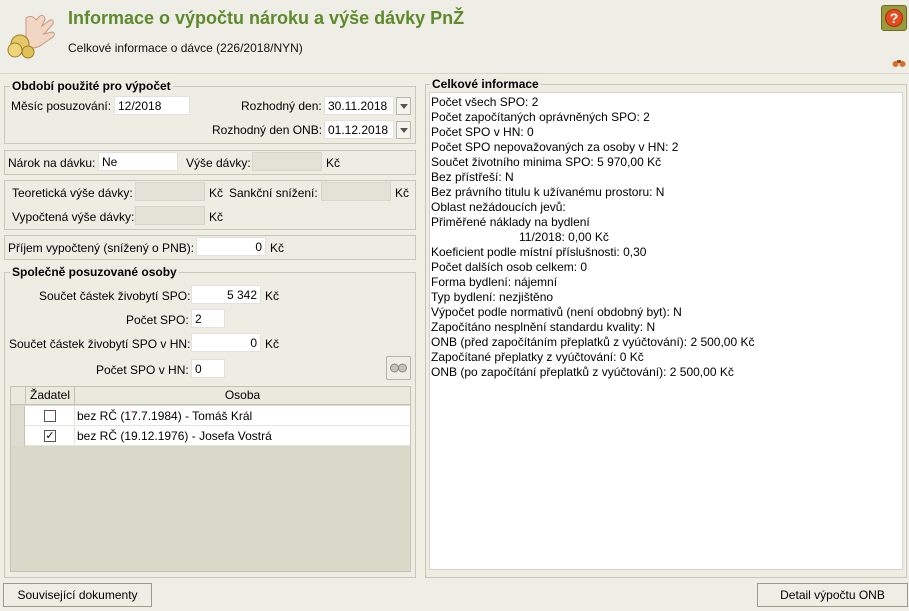 This screenshot has height=611, width=909. What do you see at coordinates (482, 132) in the screenshot?
I see `summary-line: Počet SPO v HN: 0` at bounding box center [482, 132].